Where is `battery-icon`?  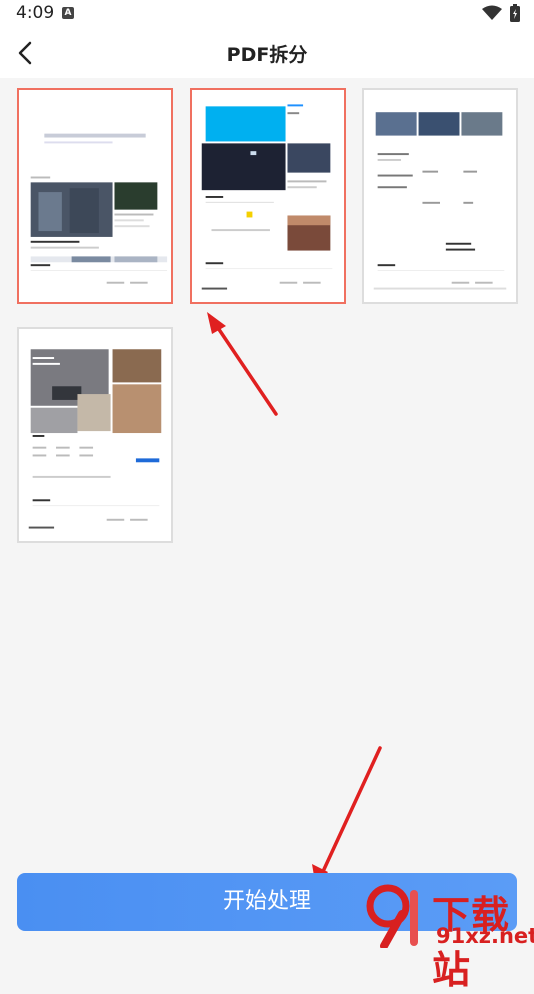
battery-icon is located at coordinates (515, 13).